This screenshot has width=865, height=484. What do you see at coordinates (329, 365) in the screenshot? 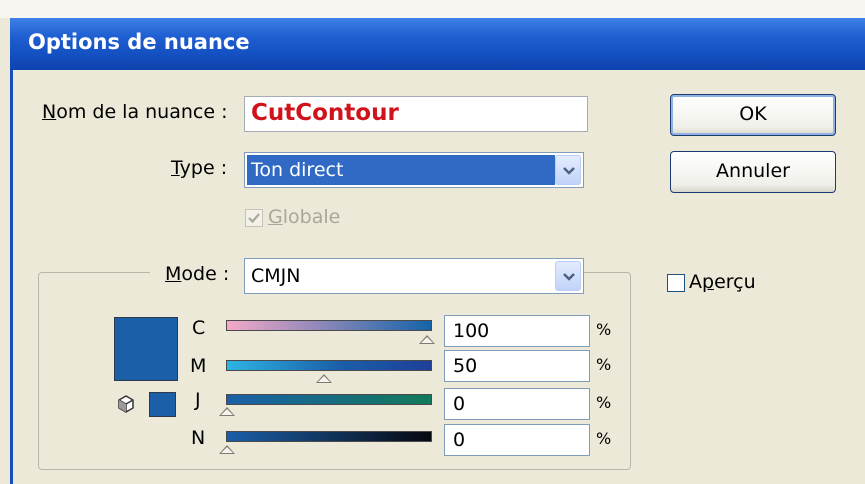
I see `magenta-slider-track` at bounding box center [329, 365].